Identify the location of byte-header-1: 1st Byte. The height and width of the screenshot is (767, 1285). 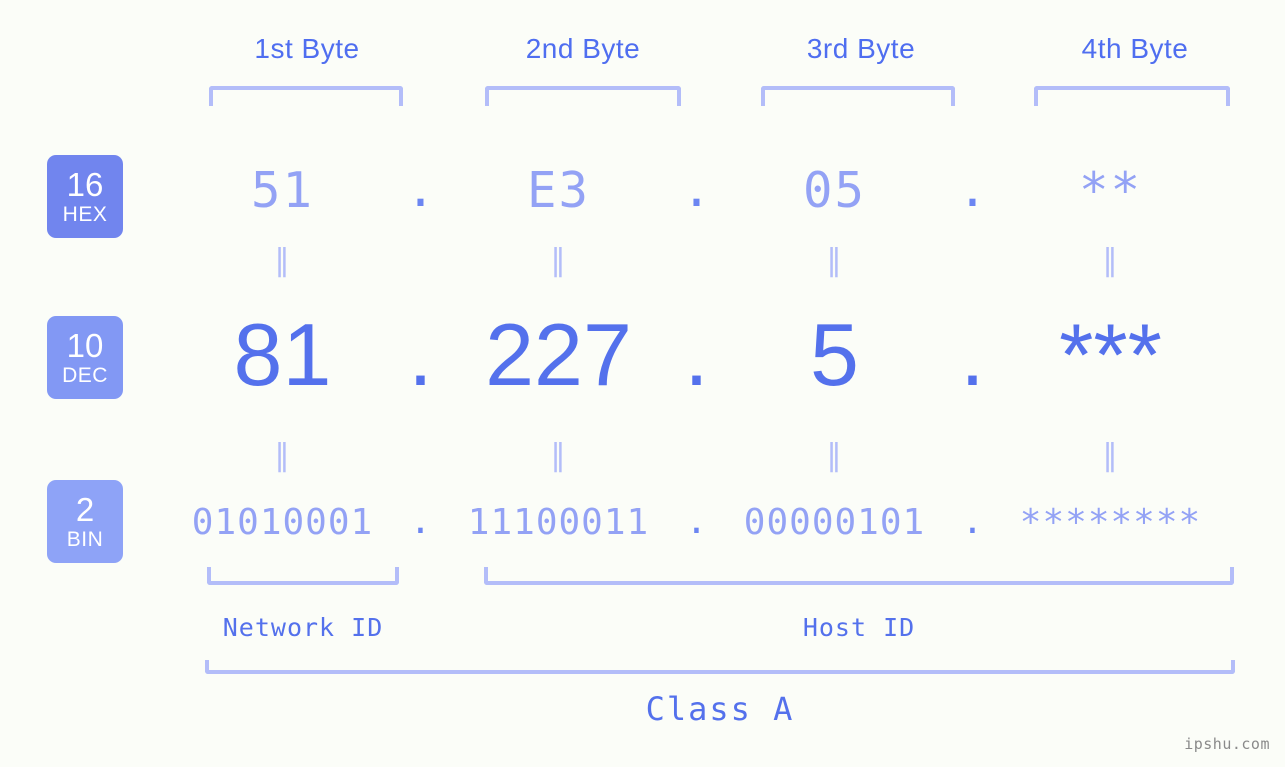
(307, 48).